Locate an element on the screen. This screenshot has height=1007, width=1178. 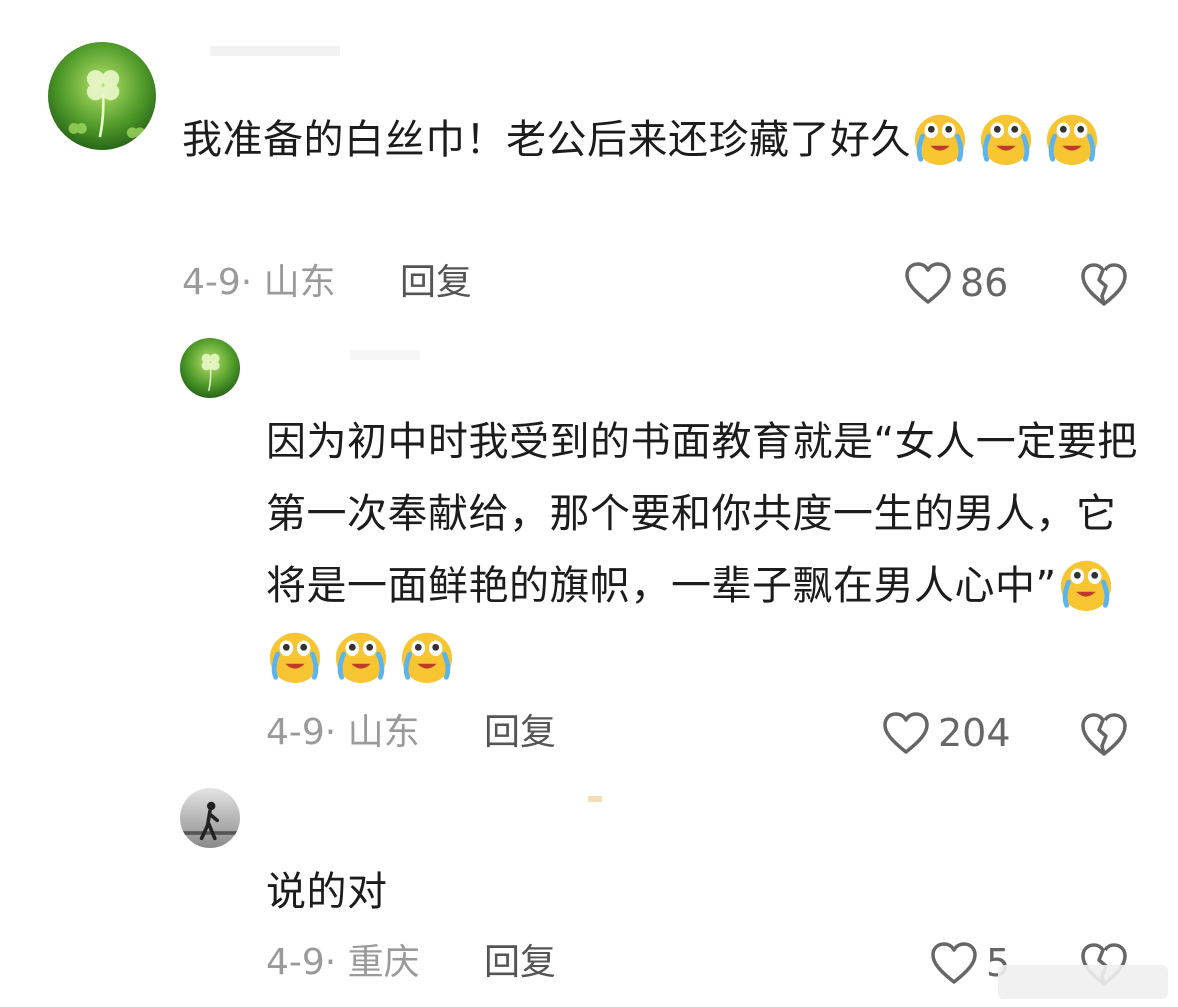
like-count: 86 is located at coordinates (984, 283).